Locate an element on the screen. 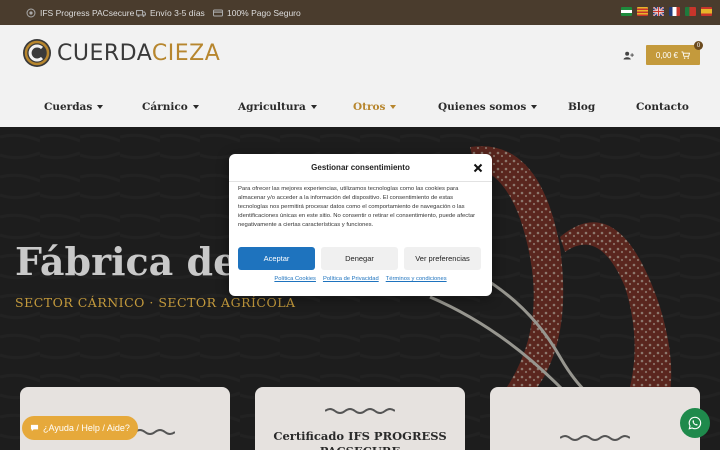 This screenshot has width=720, height=450. topbar-item-ifs: IFS Progress PACsecure is located at coordinates (80, 12).